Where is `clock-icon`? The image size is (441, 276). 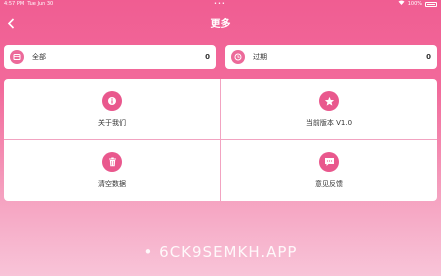 clock-icon is located at coordinates (238, 57).